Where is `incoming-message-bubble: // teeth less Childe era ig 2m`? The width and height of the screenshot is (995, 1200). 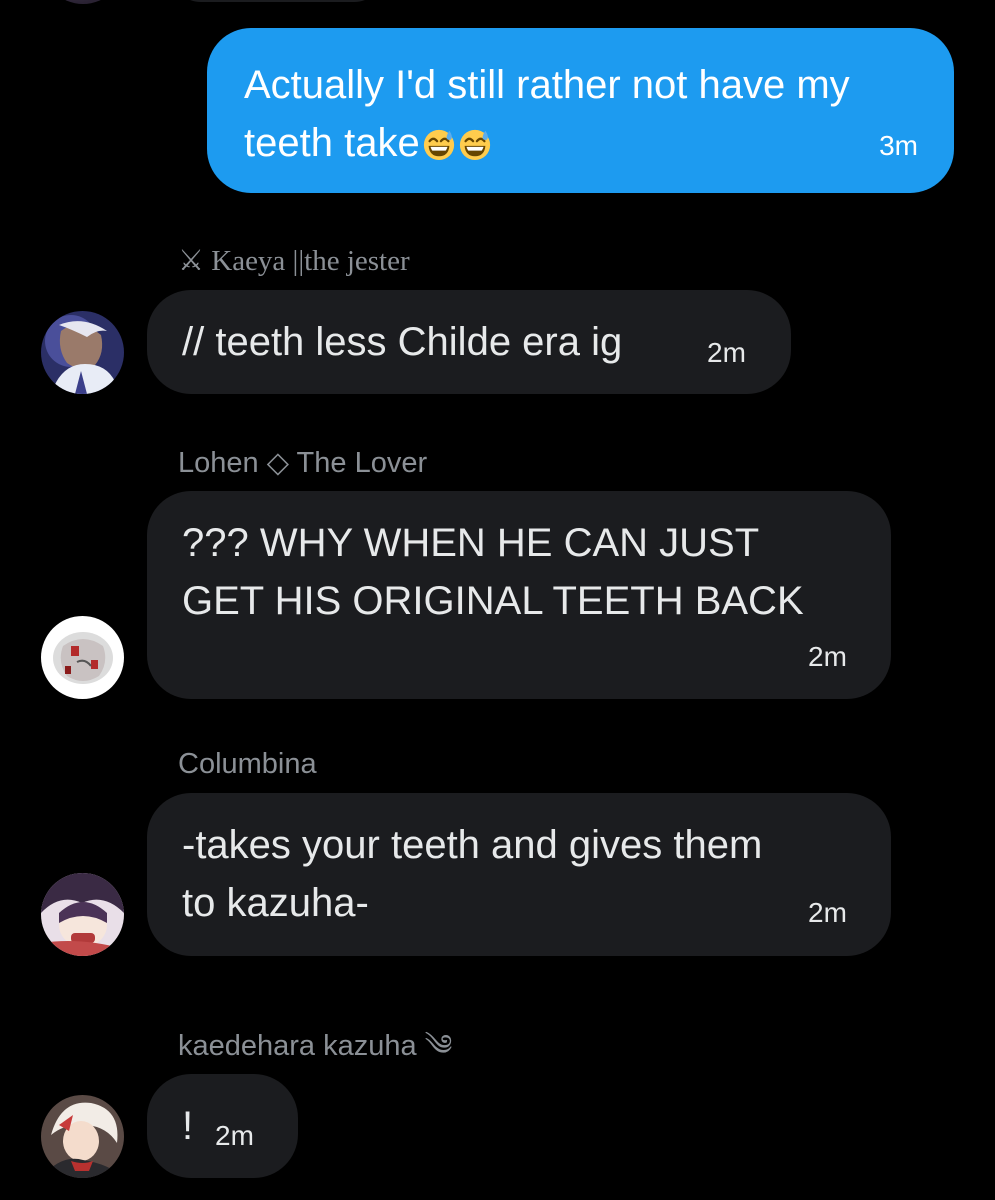 incoming-message-bubble: // teeth less Childe era ig 2m is located at coordinates (469, 342).